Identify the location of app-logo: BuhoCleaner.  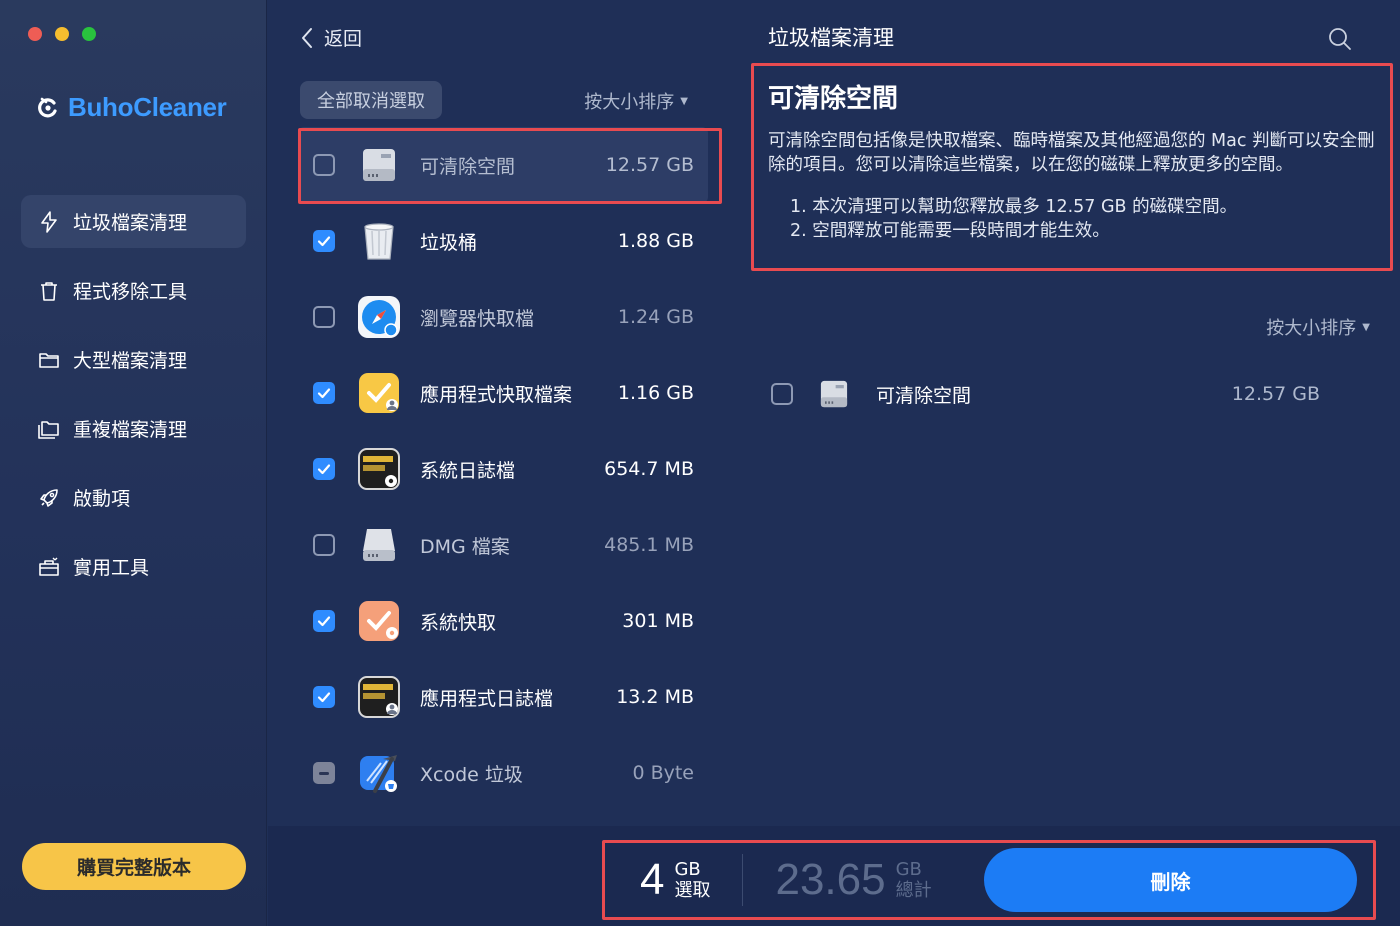
(131, 107).